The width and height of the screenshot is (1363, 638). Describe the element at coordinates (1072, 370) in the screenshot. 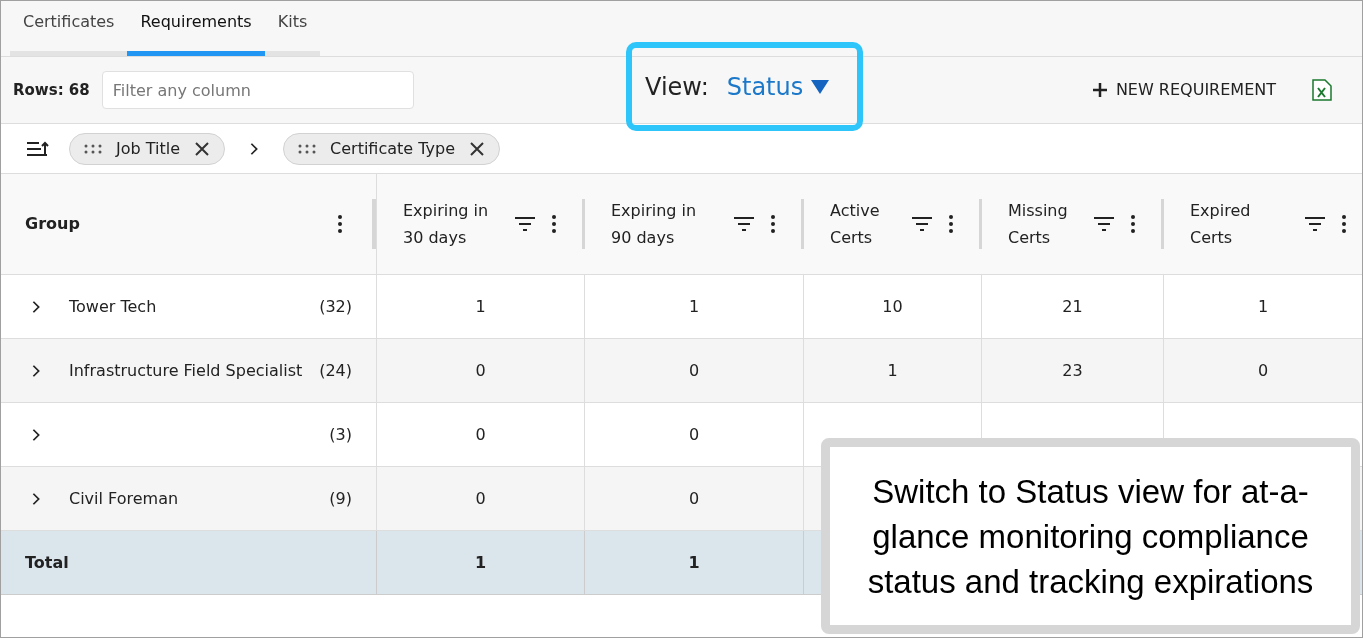

I see `table-cell-text: 23` at that location.